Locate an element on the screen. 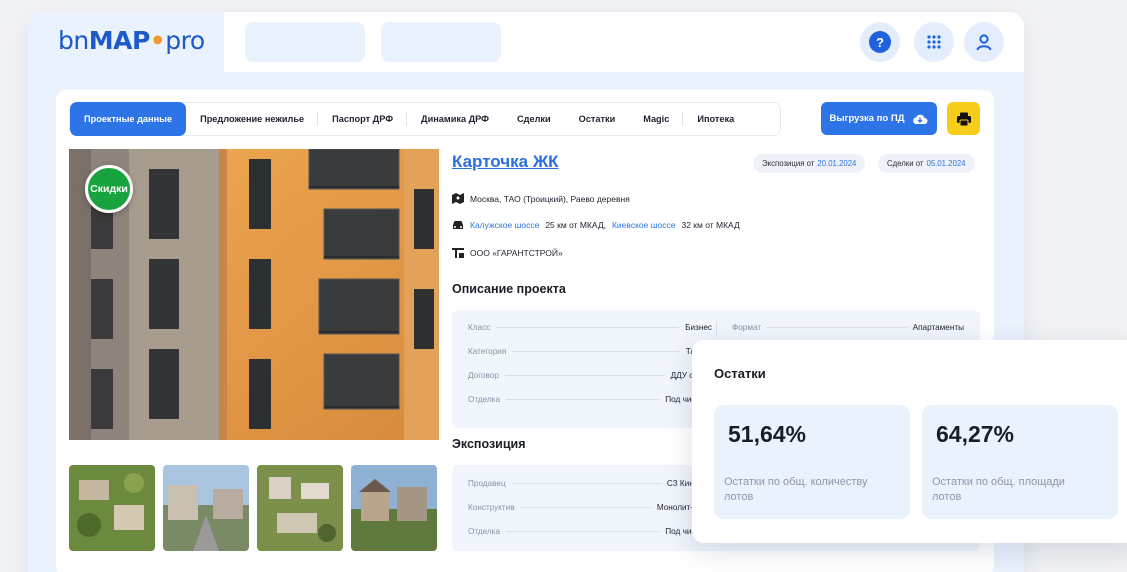 The width and height of the screenshot is (1127, 572). top-nav: ? is located at coordinates (624, 42).